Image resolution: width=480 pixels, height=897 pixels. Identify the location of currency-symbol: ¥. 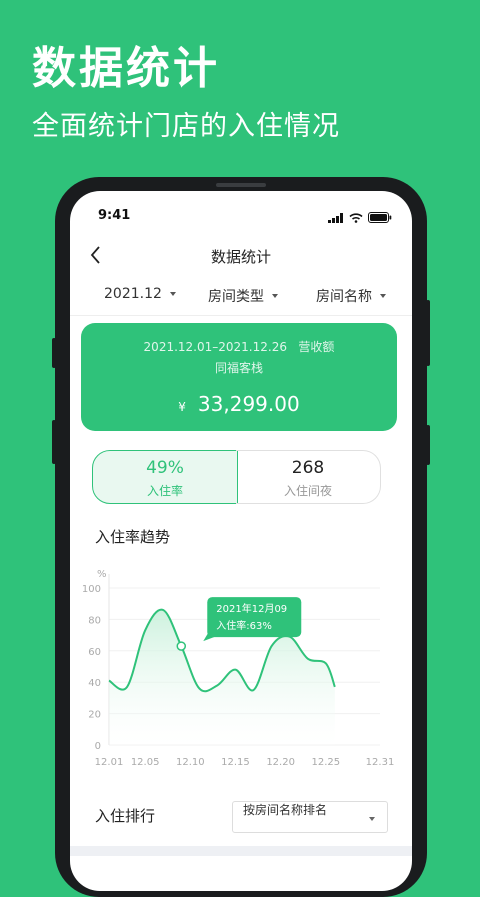
(182, 407).